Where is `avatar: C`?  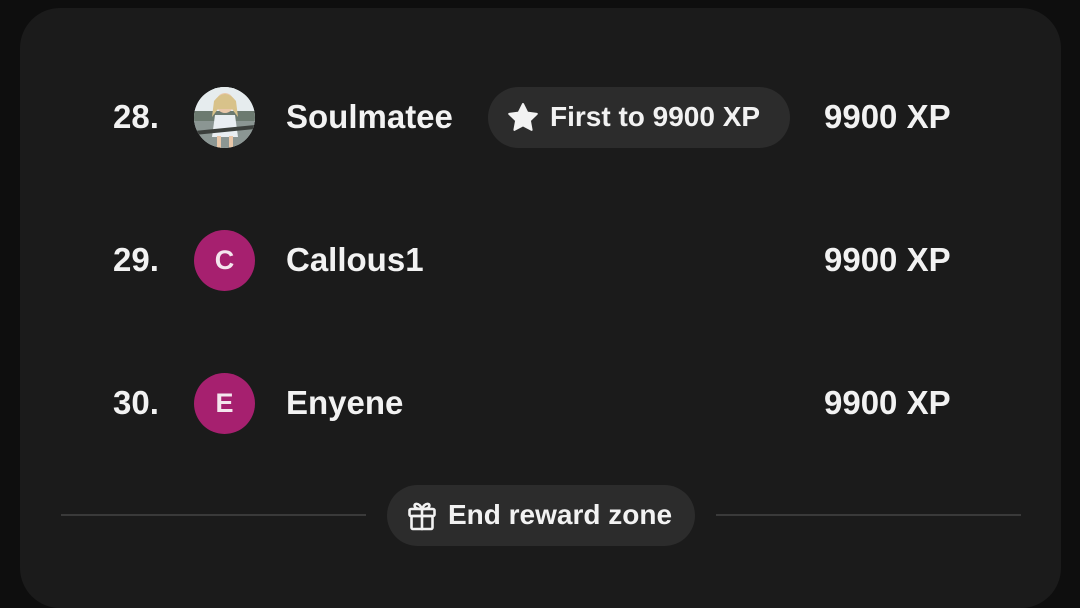 avatar: C is located at coordinates (224, 260).